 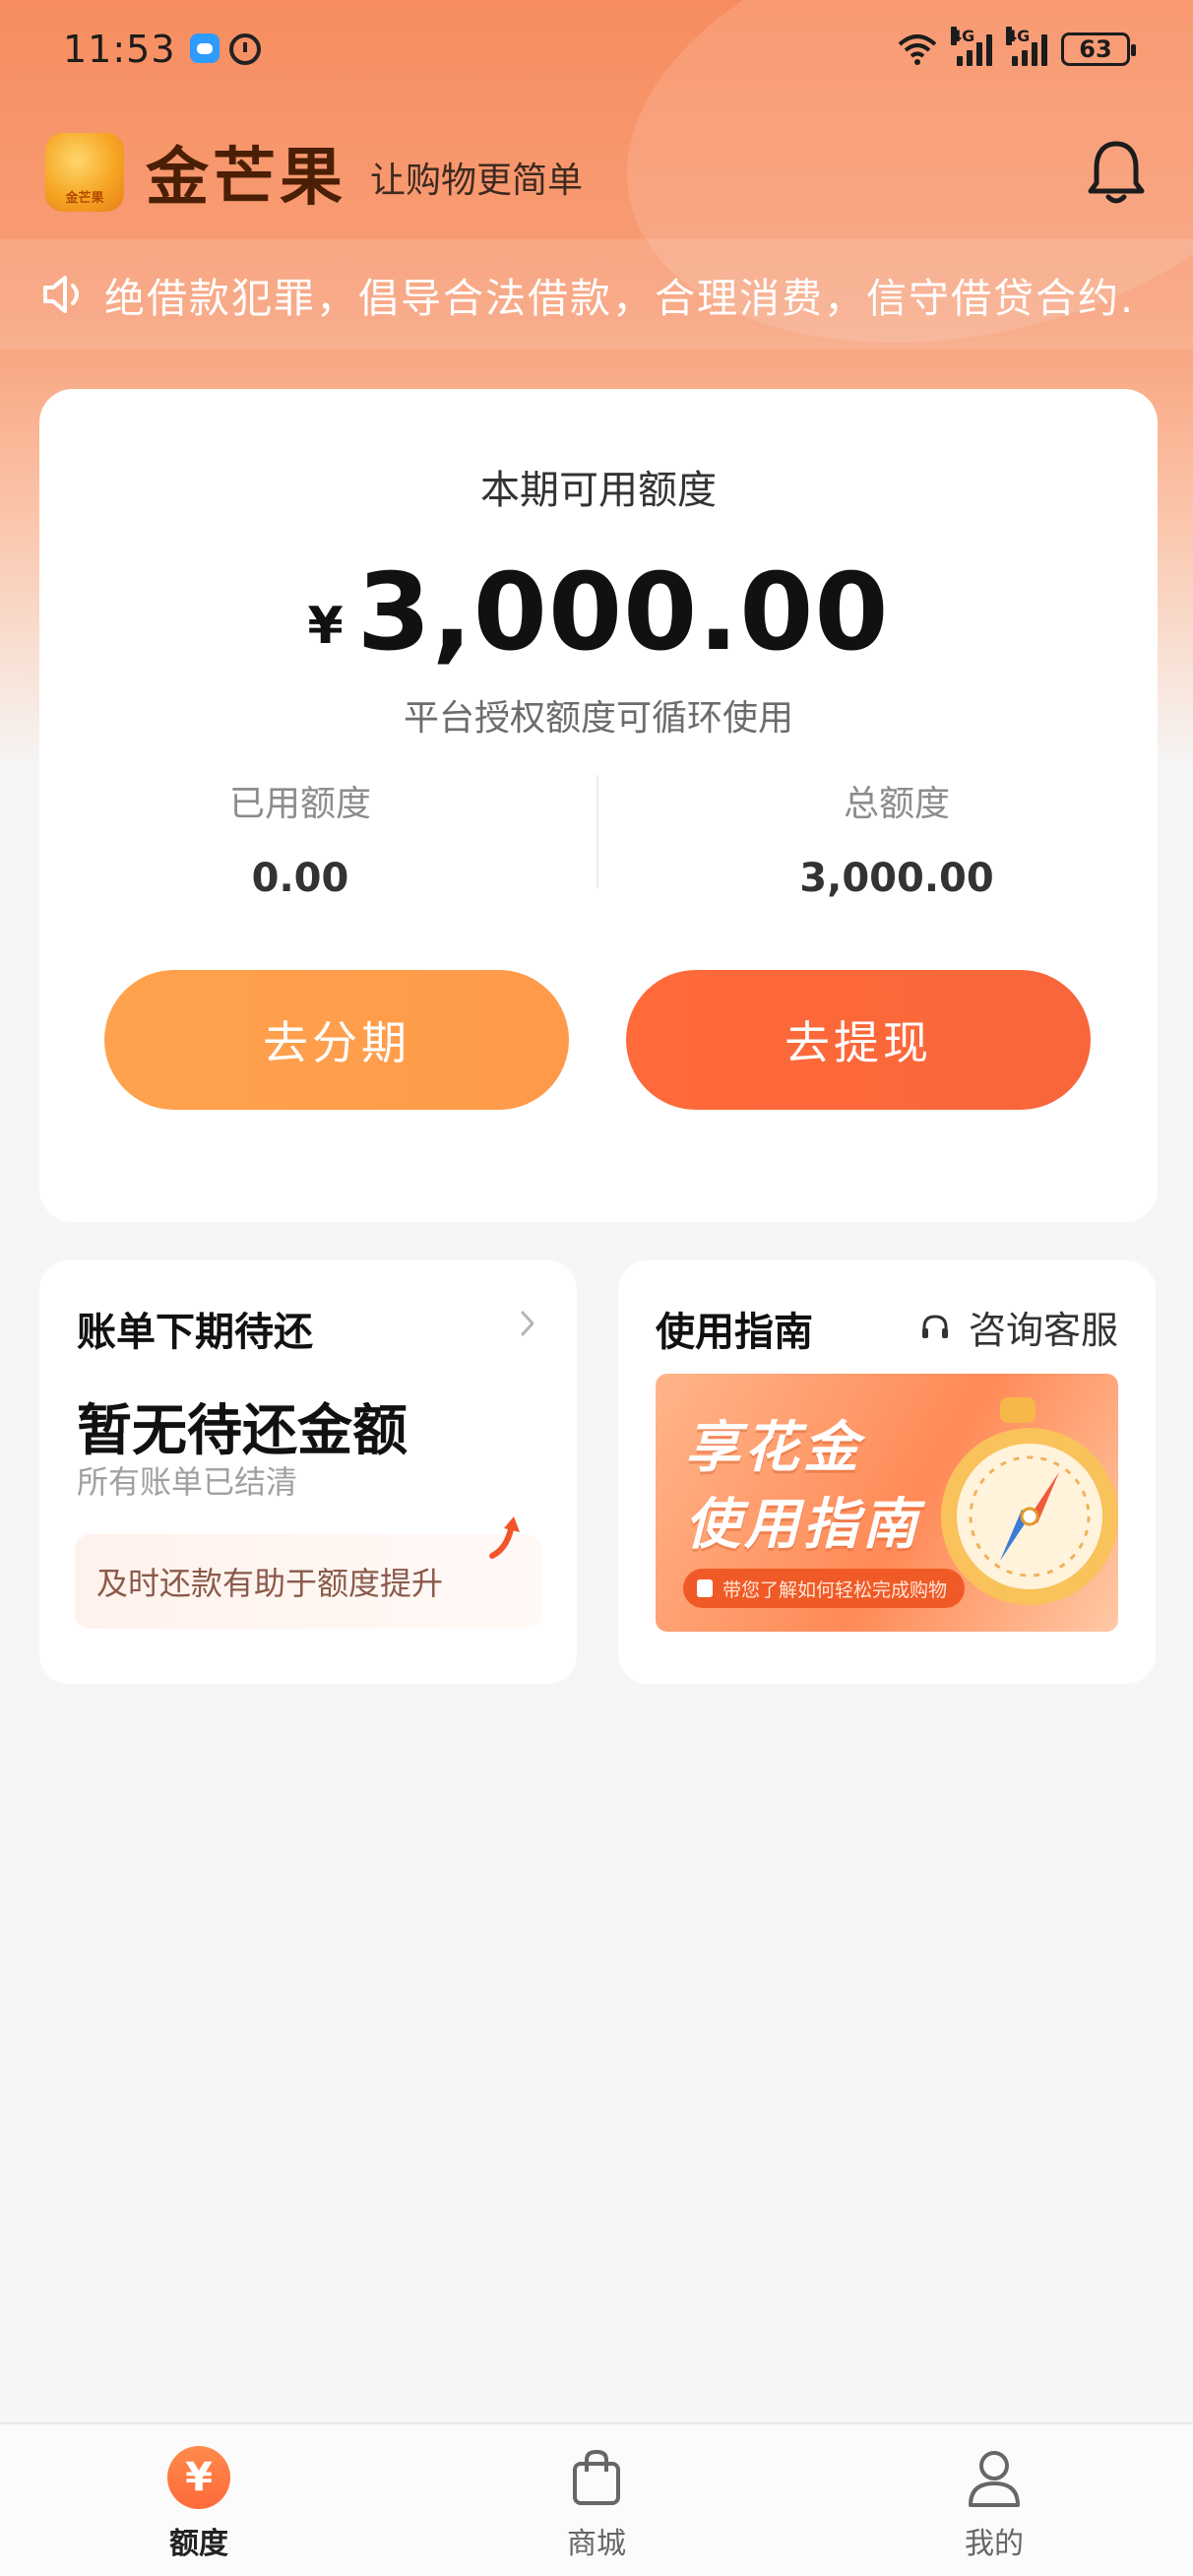 I want to click on stat-divider, so click(x=597, y=831).